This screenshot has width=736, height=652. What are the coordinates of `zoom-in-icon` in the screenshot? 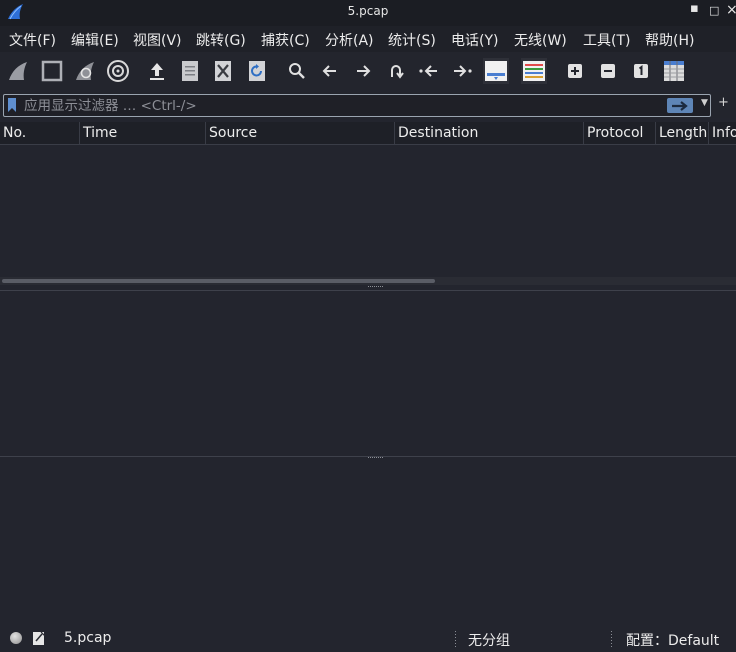 It's located at (575, 71).